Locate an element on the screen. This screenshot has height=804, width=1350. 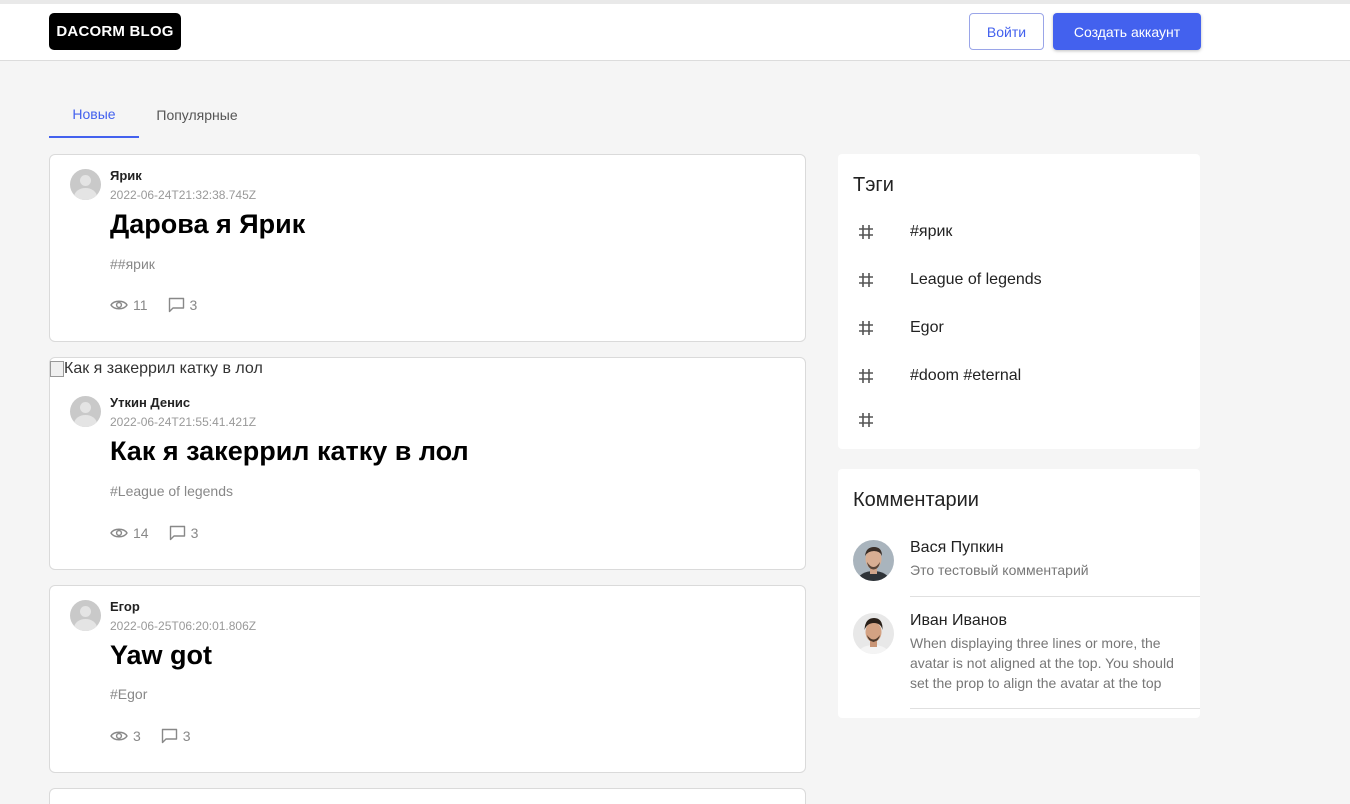
post-stats: 3 3 is located at coordinates (160, 736).